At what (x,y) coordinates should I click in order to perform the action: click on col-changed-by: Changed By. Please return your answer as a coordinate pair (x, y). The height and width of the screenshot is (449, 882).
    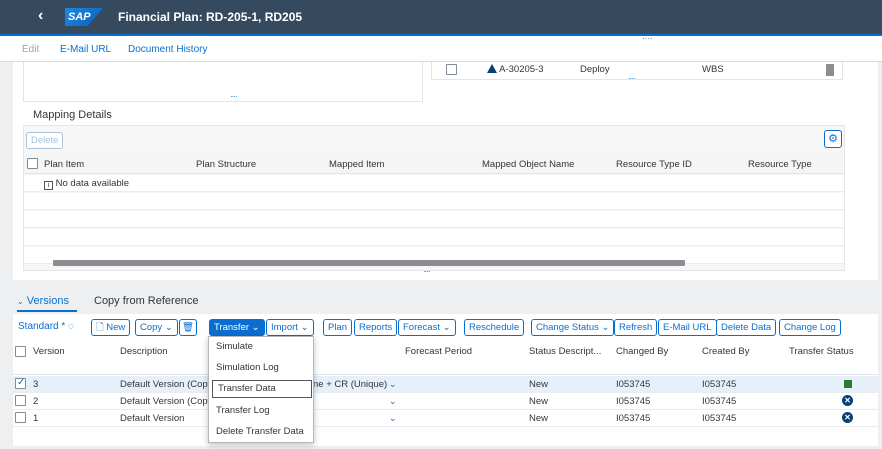
    Looking at the image, I should click on (642, 351).